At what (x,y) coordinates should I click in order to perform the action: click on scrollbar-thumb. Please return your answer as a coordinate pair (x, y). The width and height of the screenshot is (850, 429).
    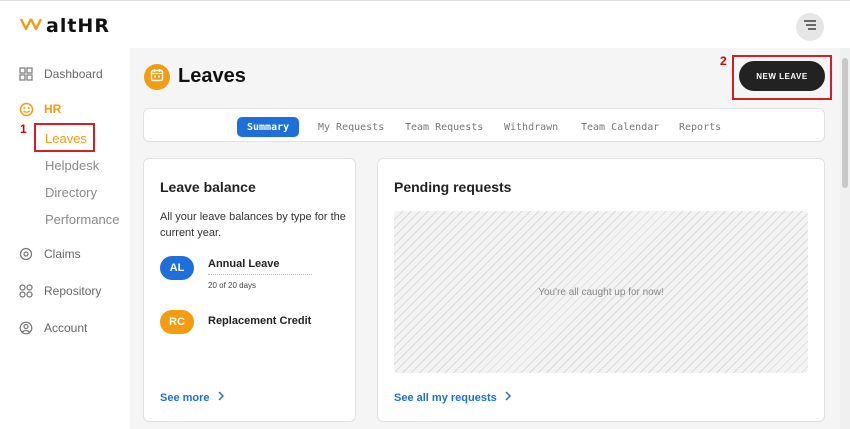
    Looking at the image, I should click on (845, 123).